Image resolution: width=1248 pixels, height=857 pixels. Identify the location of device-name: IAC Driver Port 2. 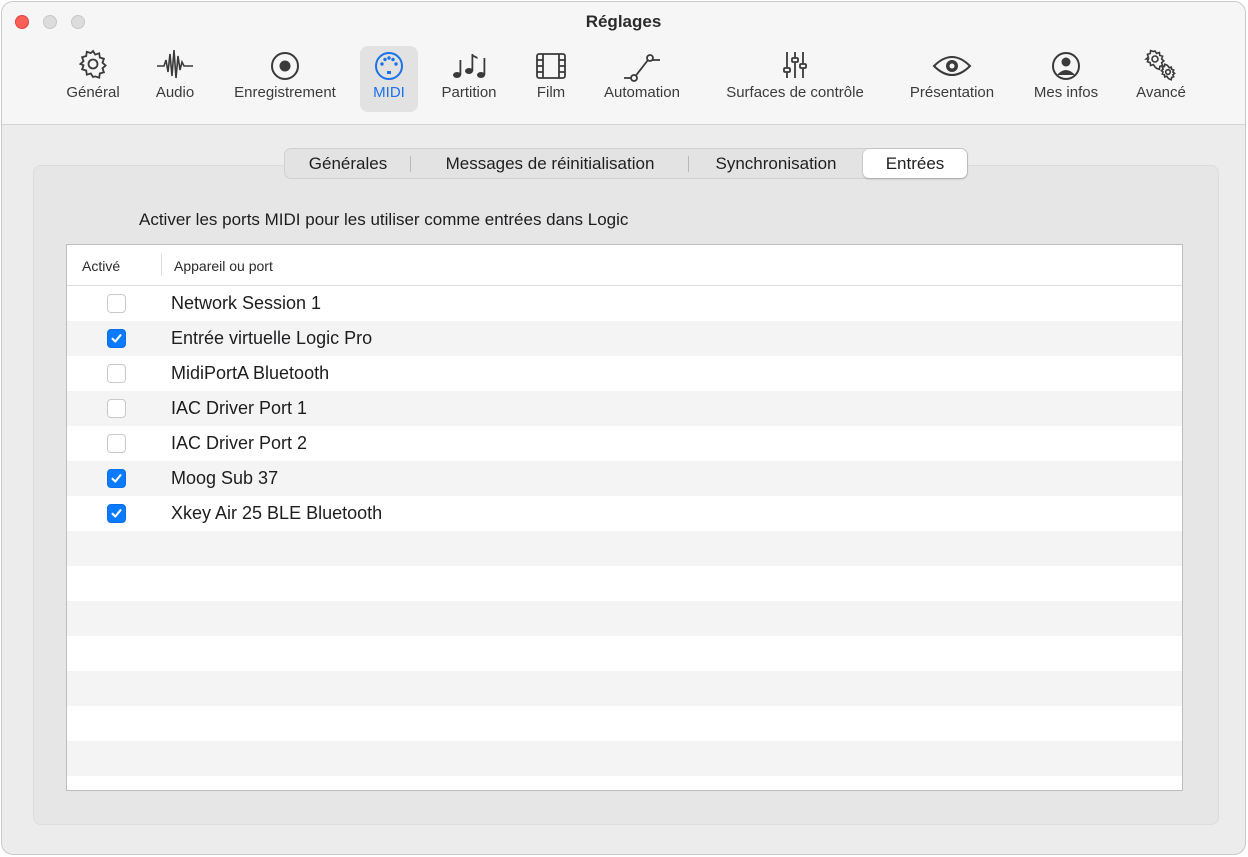
(239, 443).